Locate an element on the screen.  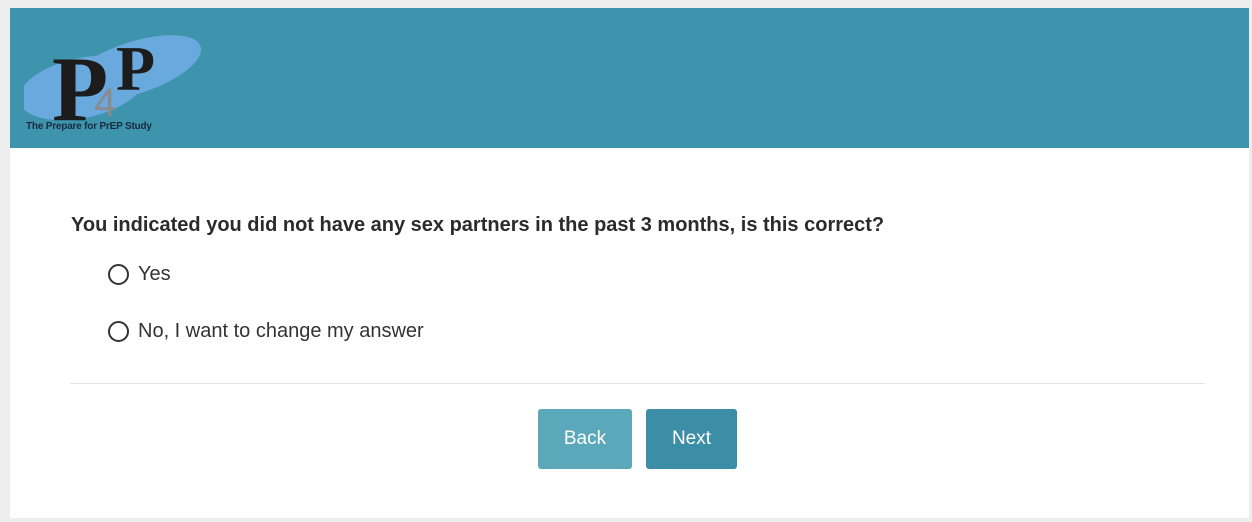
svg-text: 4 is located at coordinates (105, 103).